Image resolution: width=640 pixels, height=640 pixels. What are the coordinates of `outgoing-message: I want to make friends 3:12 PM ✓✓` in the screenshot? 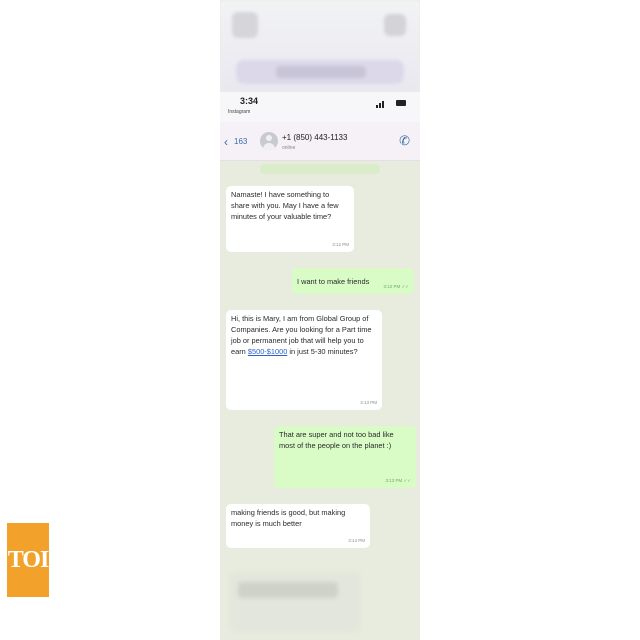 It's located at (353, 281).